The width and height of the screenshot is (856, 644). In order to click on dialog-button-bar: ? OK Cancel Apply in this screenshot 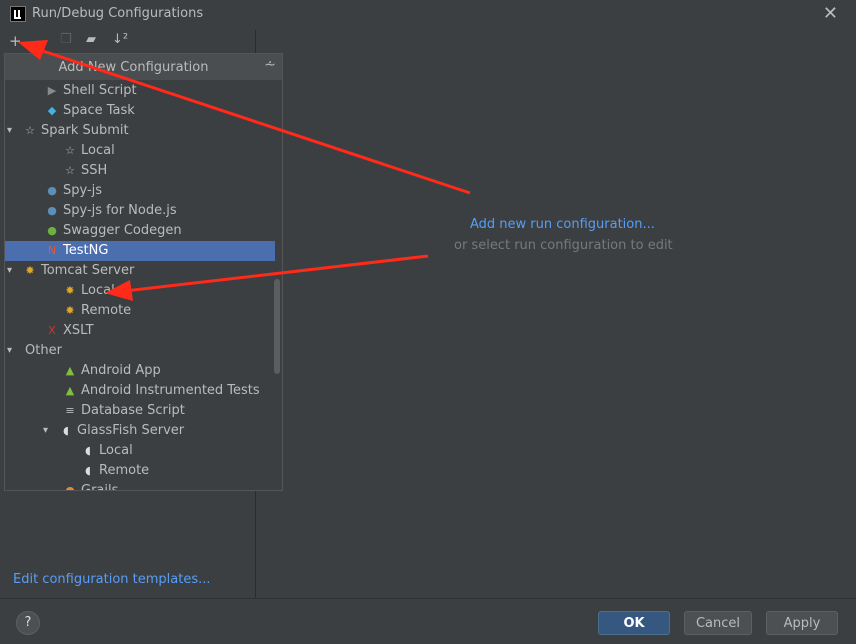, I will do `click(428, 621)`.